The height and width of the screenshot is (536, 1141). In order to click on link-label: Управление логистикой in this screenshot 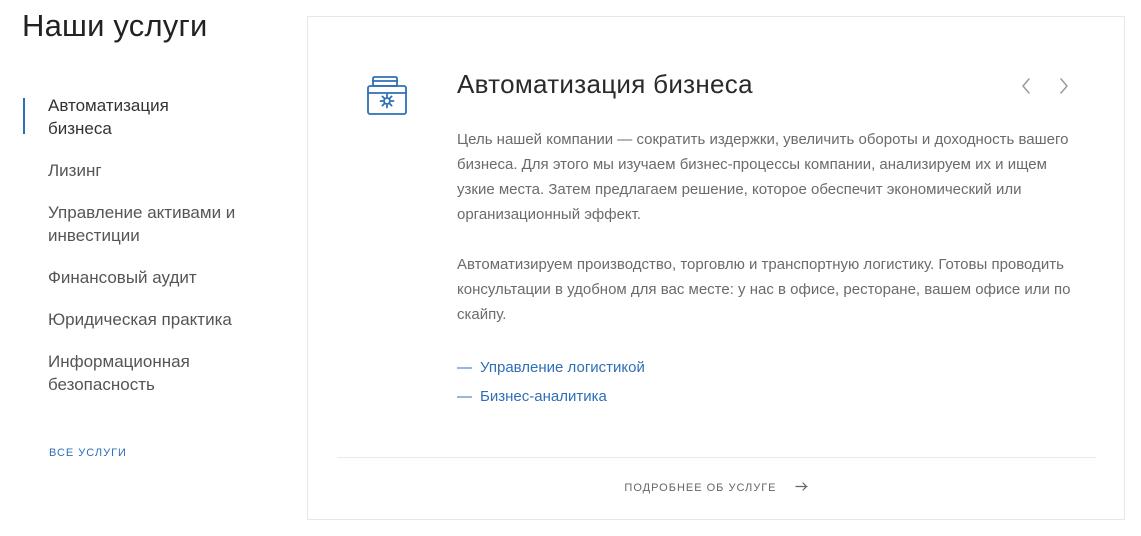, I will do `click(562, 367)`.